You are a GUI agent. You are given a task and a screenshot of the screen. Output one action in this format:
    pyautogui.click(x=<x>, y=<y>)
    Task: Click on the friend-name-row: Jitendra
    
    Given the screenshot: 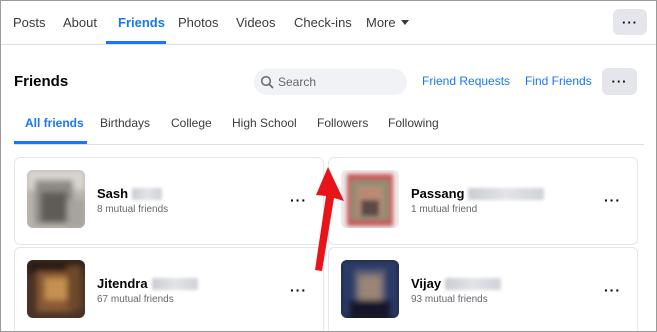 What is the action you would take?
    pyautogui.click(x=147, y=283)
    